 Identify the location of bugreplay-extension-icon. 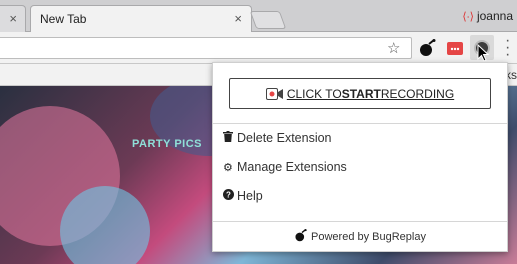
(427, 48).